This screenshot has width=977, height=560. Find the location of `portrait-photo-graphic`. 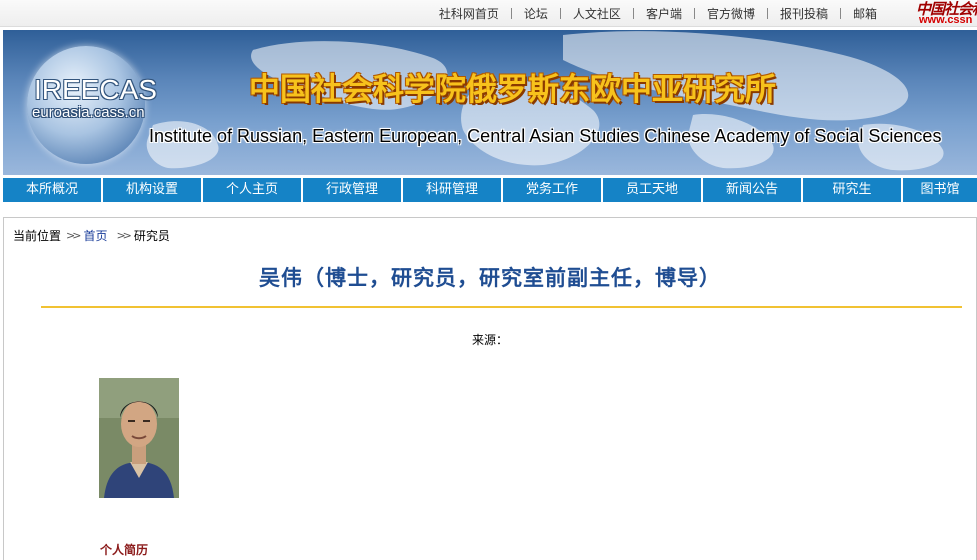

portrait-photo-graphic is located at coordinates (139, 438).